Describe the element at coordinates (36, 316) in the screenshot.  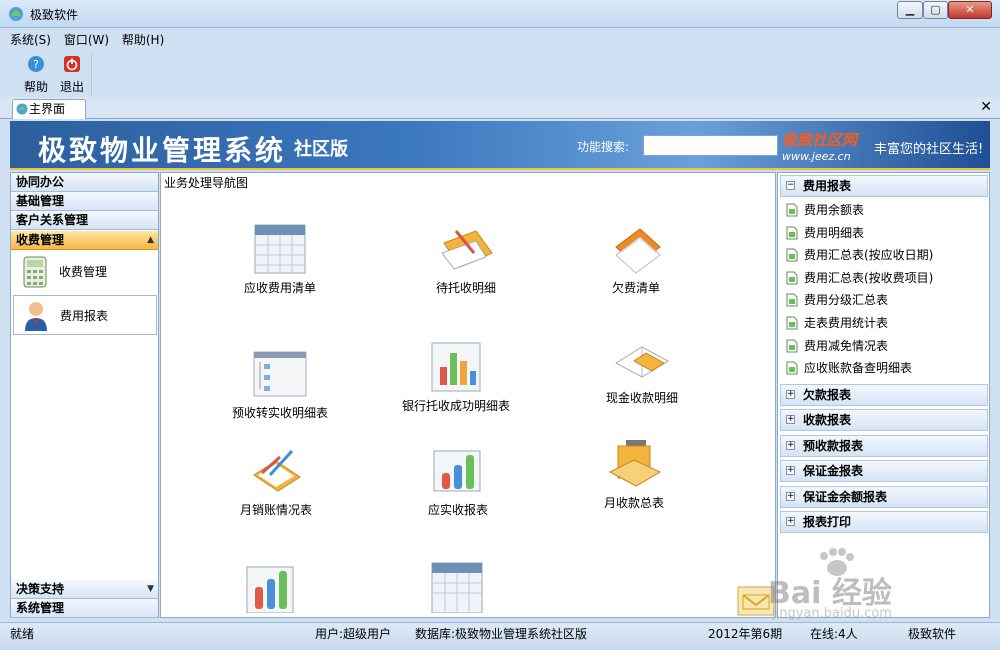
I see `user-icon` at that location.